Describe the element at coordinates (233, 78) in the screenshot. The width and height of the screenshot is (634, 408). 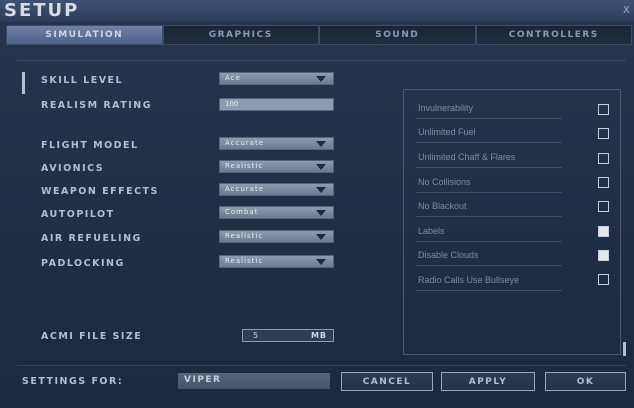
I see `skill-level-value: Ace` at that location.